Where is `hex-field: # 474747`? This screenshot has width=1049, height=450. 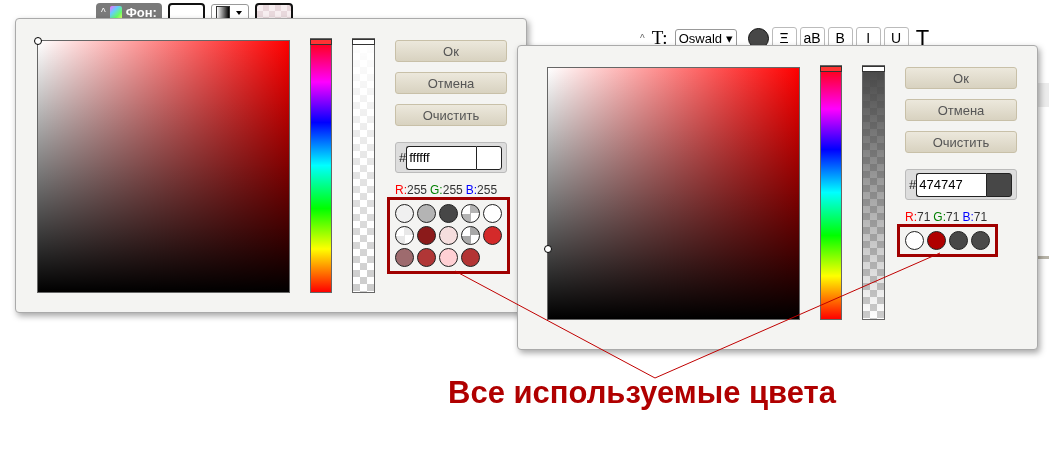 hex-field: # 474747 is located at coordinates (961, 184).